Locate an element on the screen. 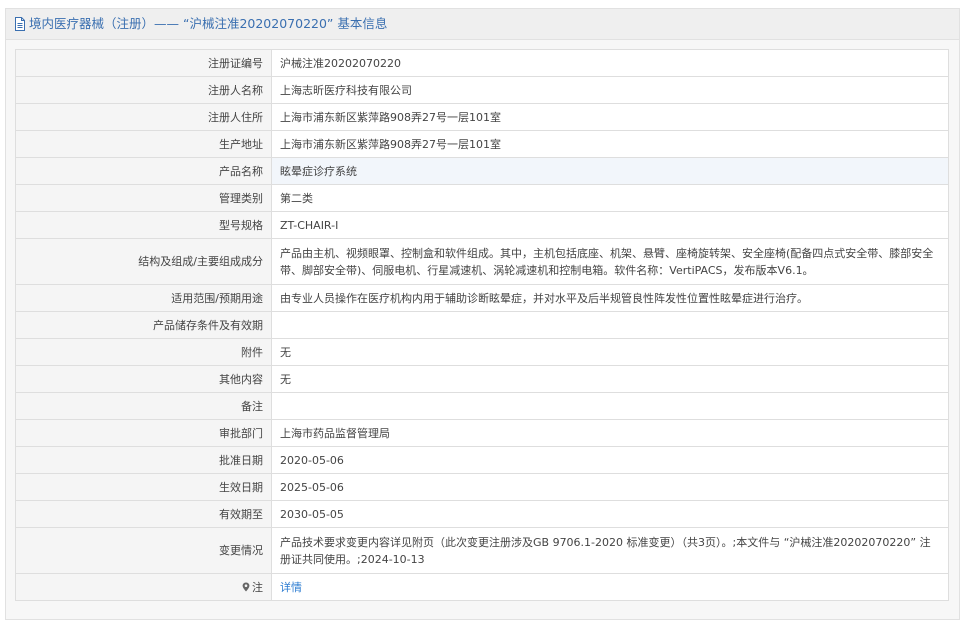 The width and height of the screenshot is (963, 622). row-label: 生效日期 is located at coordinates (143, 487).